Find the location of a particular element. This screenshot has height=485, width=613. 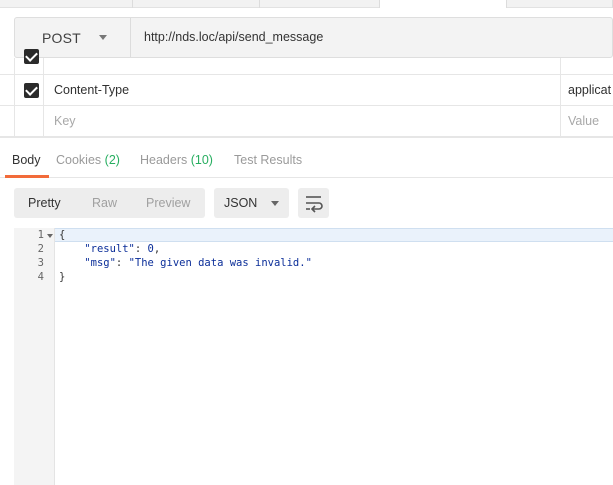

url-input: http://nds.loc/api/send_message is located at coordinates (233, 37).